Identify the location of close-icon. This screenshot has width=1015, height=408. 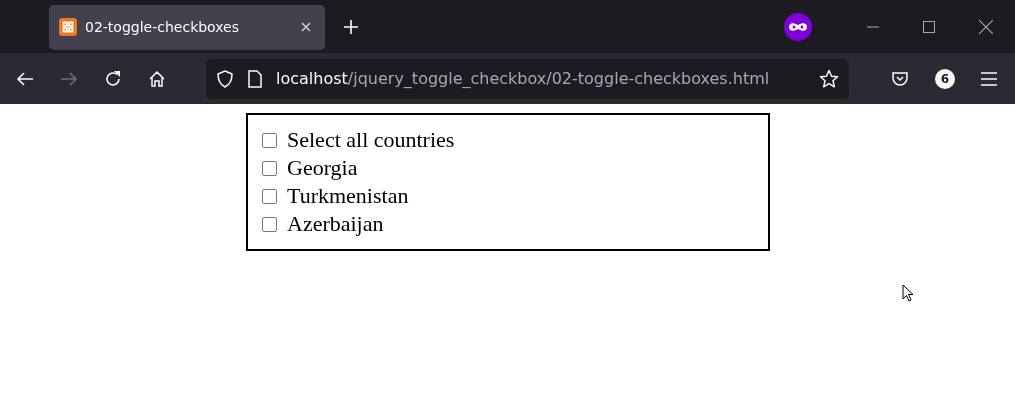
(986, 26).